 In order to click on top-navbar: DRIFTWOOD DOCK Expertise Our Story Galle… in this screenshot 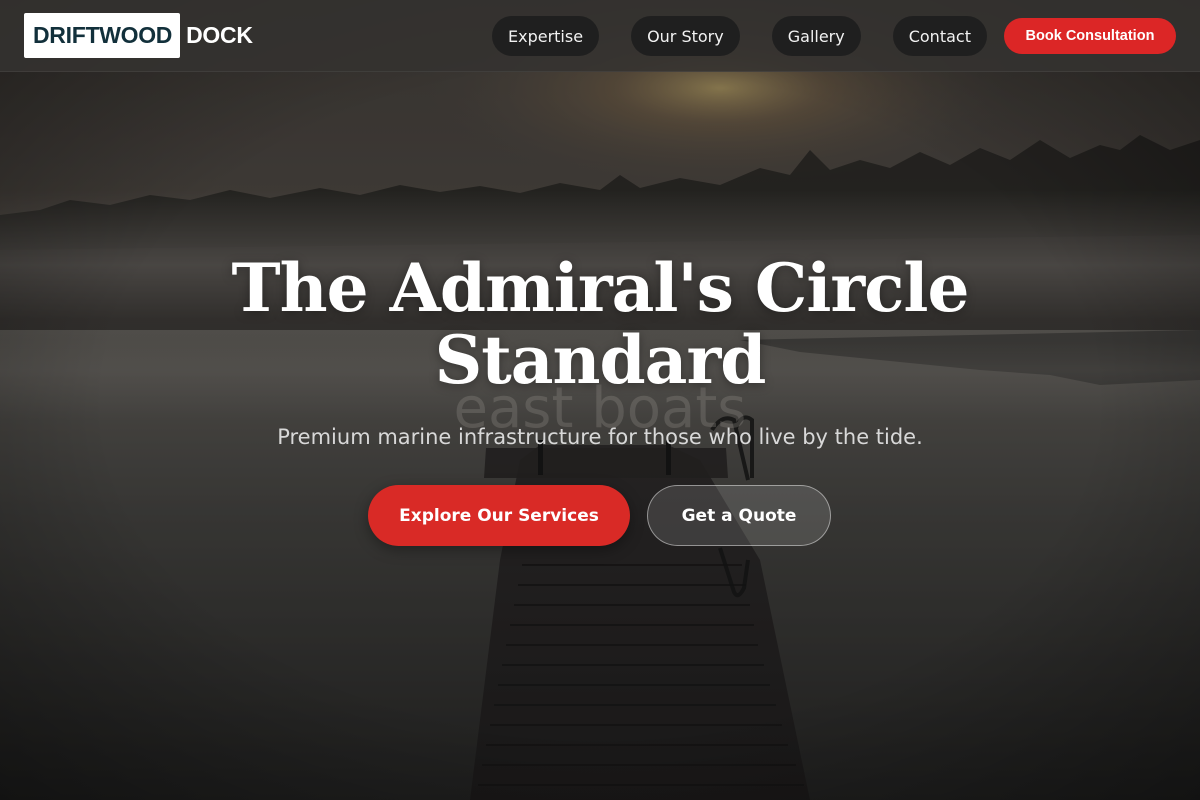, I will do `click(600, 36)`.